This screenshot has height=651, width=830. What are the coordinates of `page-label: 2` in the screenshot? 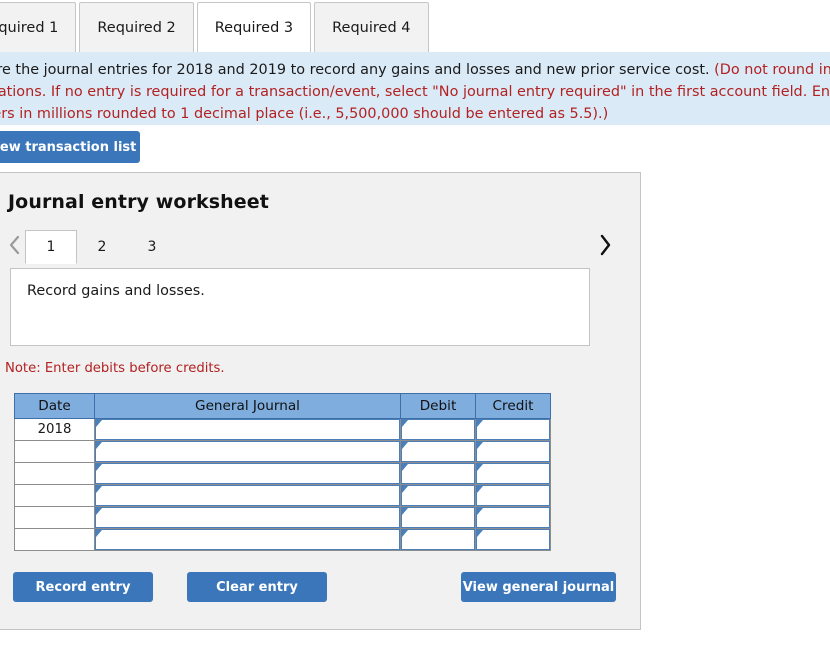 It's located at (102, 247).